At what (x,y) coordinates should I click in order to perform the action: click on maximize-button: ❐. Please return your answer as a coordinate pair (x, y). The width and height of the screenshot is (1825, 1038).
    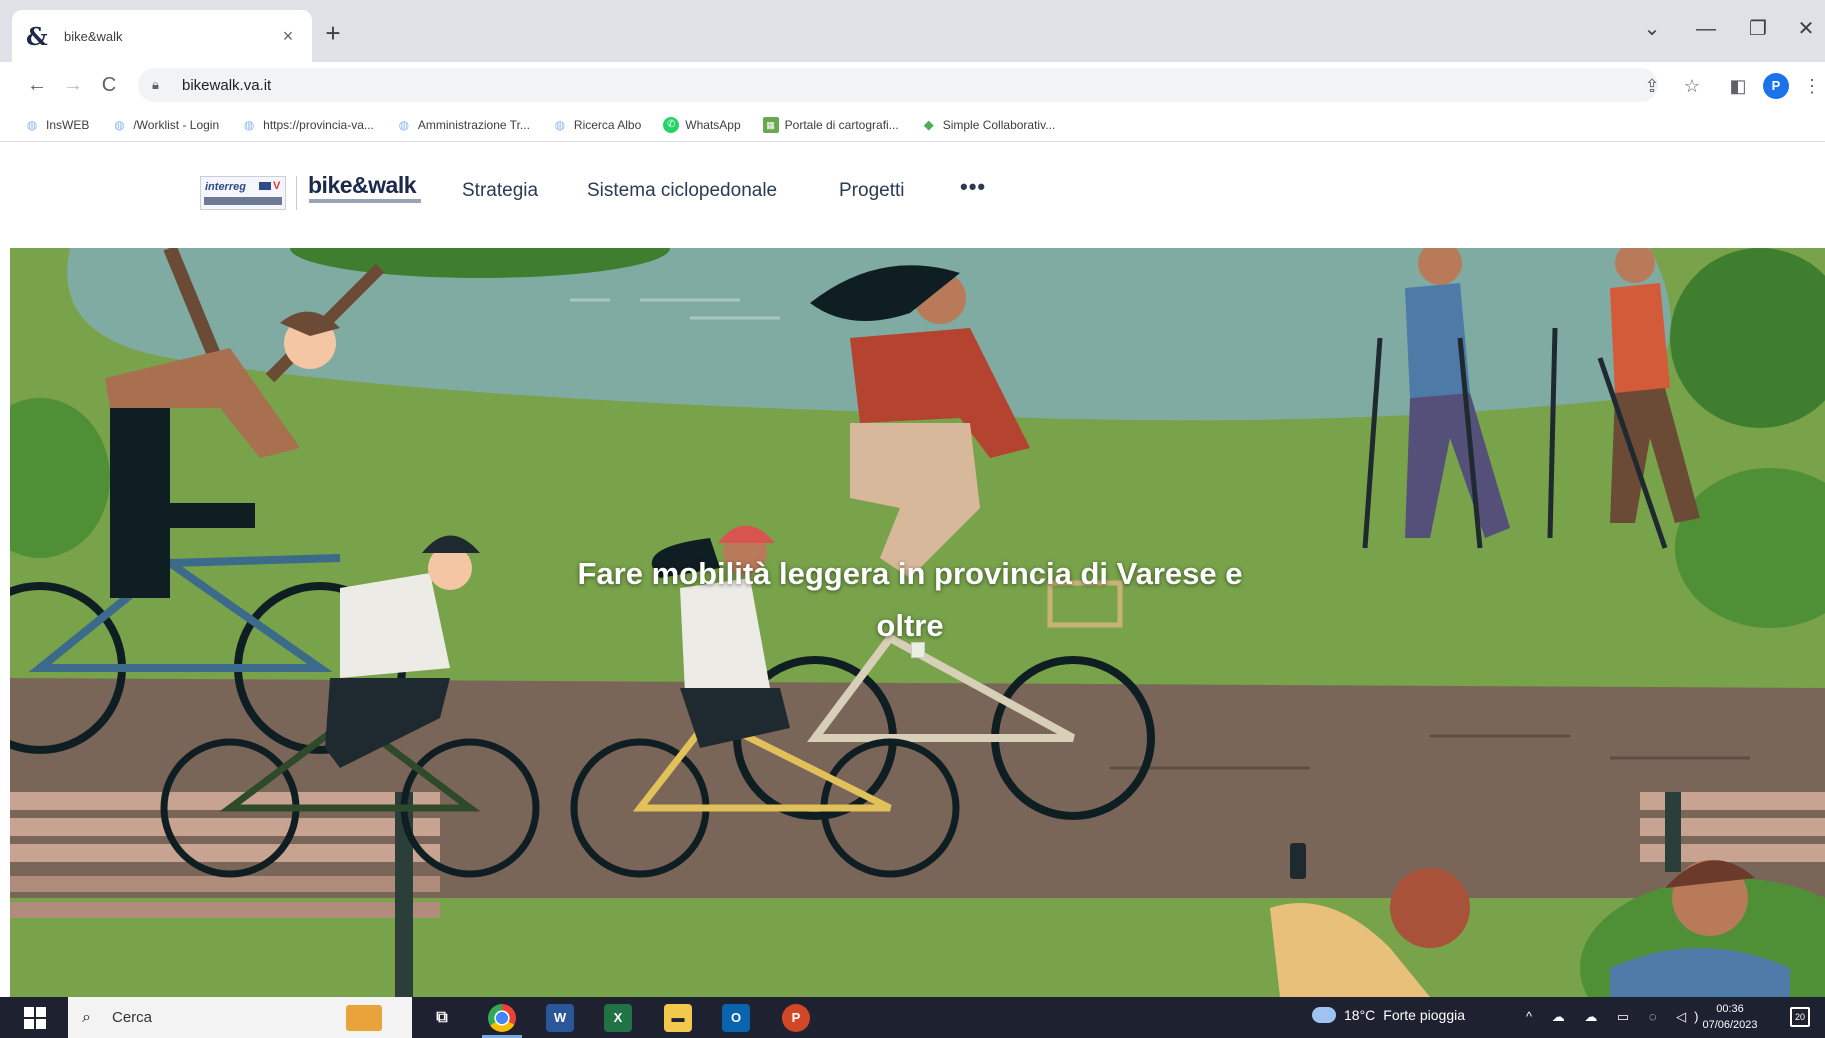
    Looking at the image, I should click on (1758, 29).